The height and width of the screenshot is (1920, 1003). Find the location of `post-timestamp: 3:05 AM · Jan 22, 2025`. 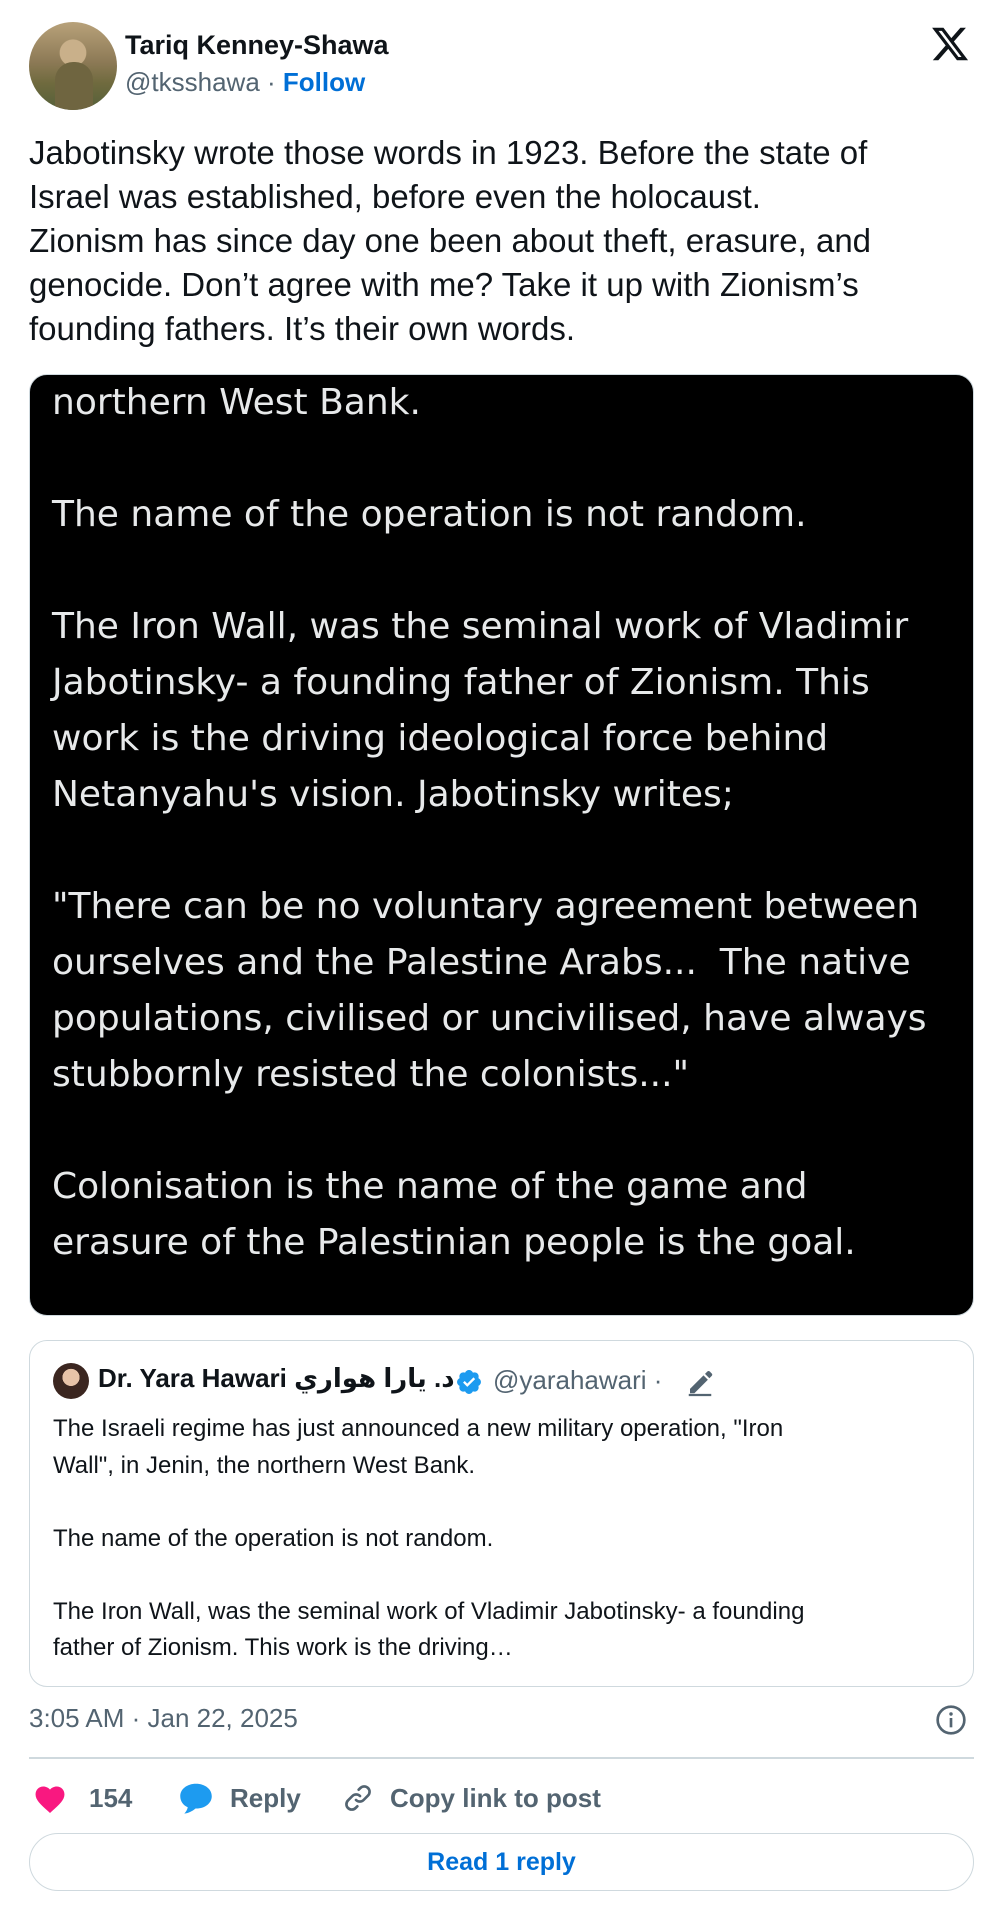

post-timestamp: 3:05 AM · Jan 22, 2025 is located at coordinates (163, 1718).